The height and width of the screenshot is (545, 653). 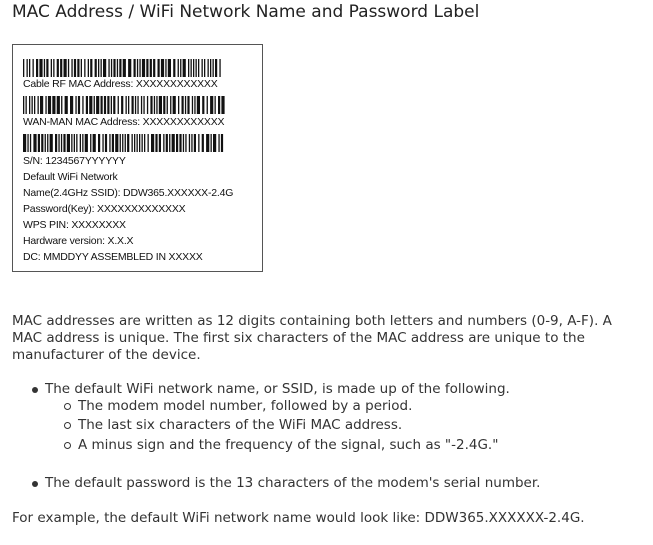 What do you see at coordinates (124, 68) in the screenshot?
I see `barcode-cable-rf-mac` at bounding box center [124, 68].